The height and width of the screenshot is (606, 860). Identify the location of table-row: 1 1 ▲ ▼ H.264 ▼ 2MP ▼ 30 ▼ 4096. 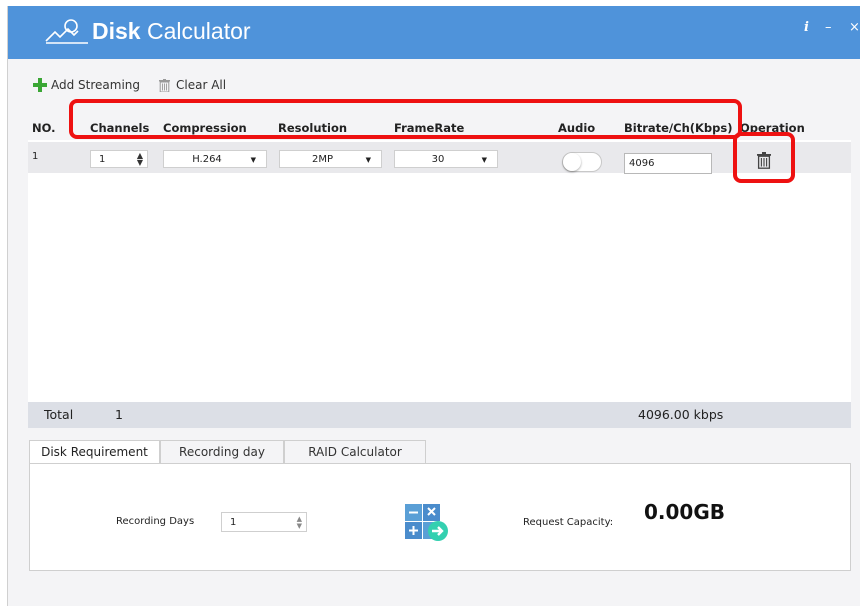
(439, 158).